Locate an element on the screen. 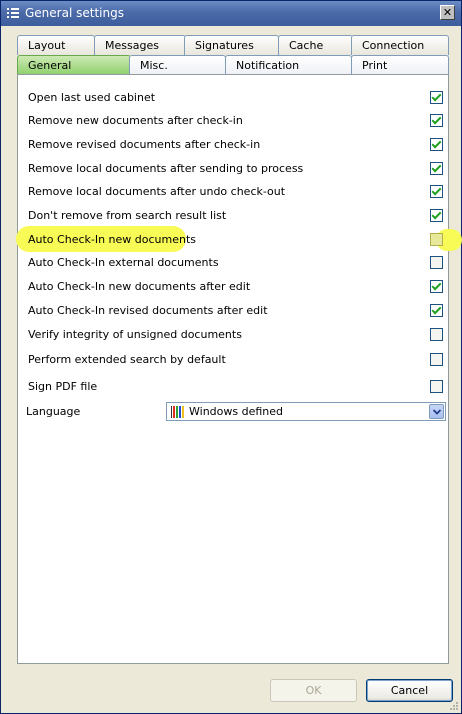 The image size is (462, 714). tab-label: Print is located at coordinates (375, 65).